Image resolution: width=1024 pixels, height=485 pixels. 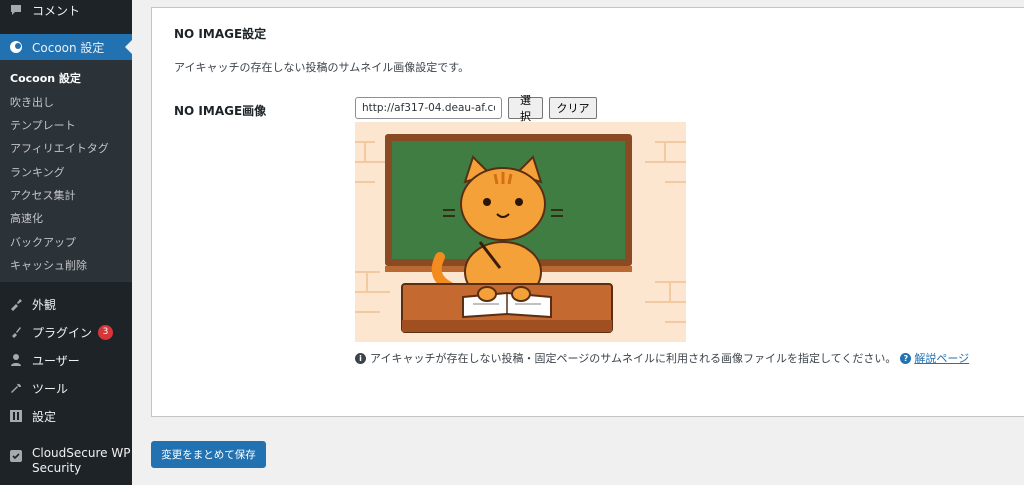 I want to click on wrench-icon, so click(x=16, y=388).